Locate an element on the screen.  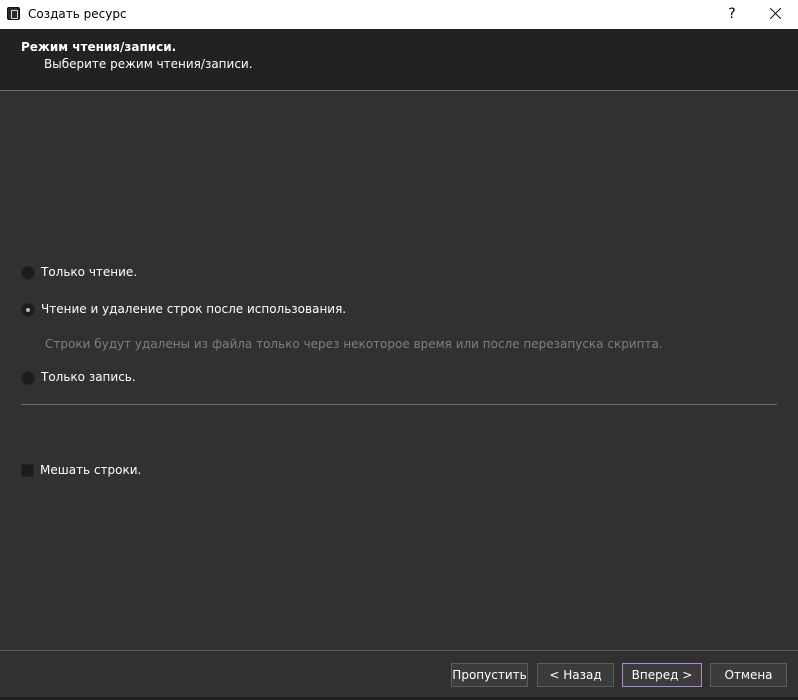
footer-divider is located at coordinates (399, 650).